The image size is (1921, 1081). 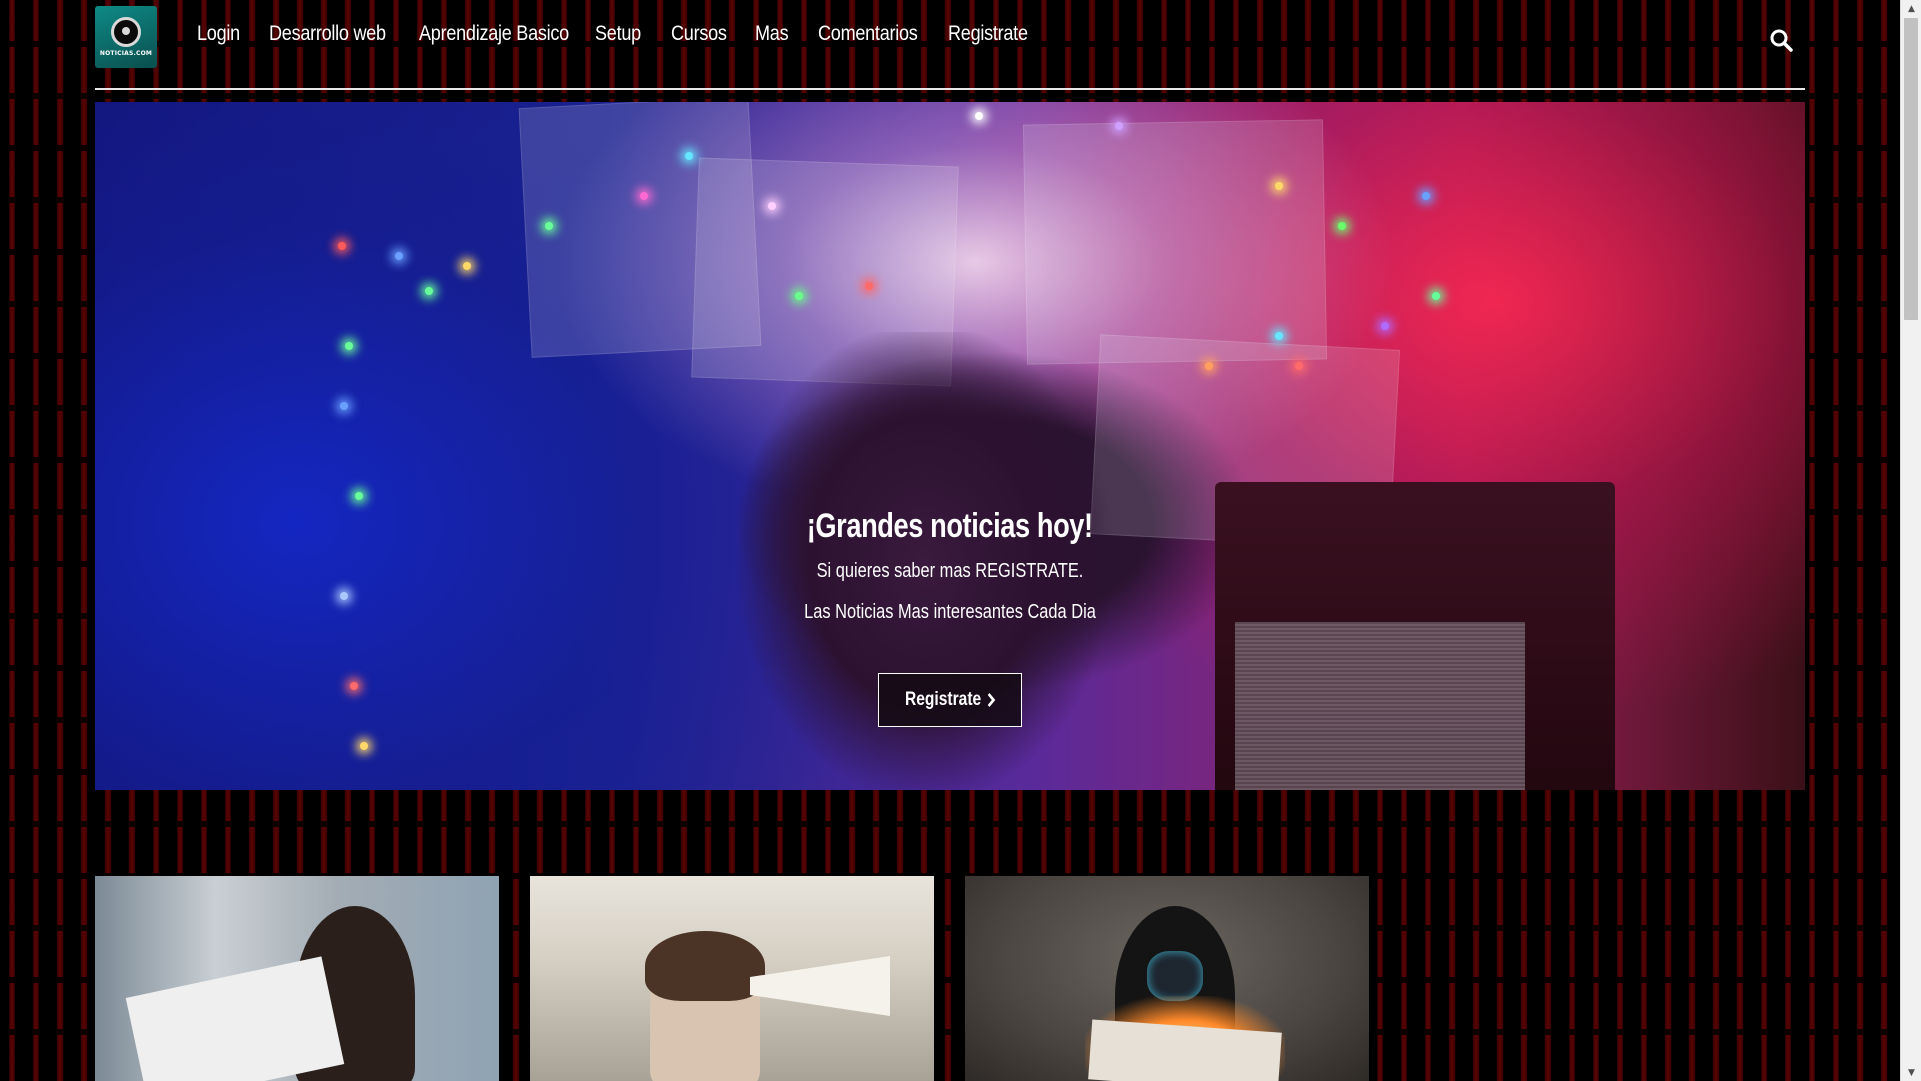 What do you see at coordinates (868, 34) in the screenshot?
I see `nav-item-comentarios: Comentarios` at bounding box center [868, 34].